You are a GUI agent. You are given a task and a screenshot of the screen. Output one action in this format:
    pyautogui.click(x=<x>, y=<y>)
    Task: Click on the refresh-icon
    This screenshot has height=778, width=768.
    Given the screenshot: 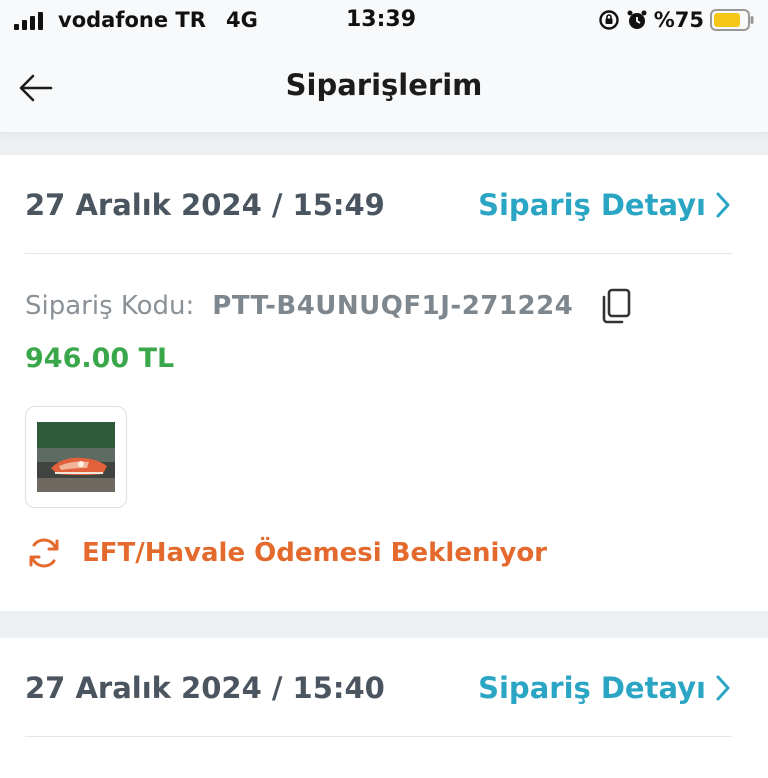 What is the action you would take?
    pyautogui.click(x=44, y=553)
    